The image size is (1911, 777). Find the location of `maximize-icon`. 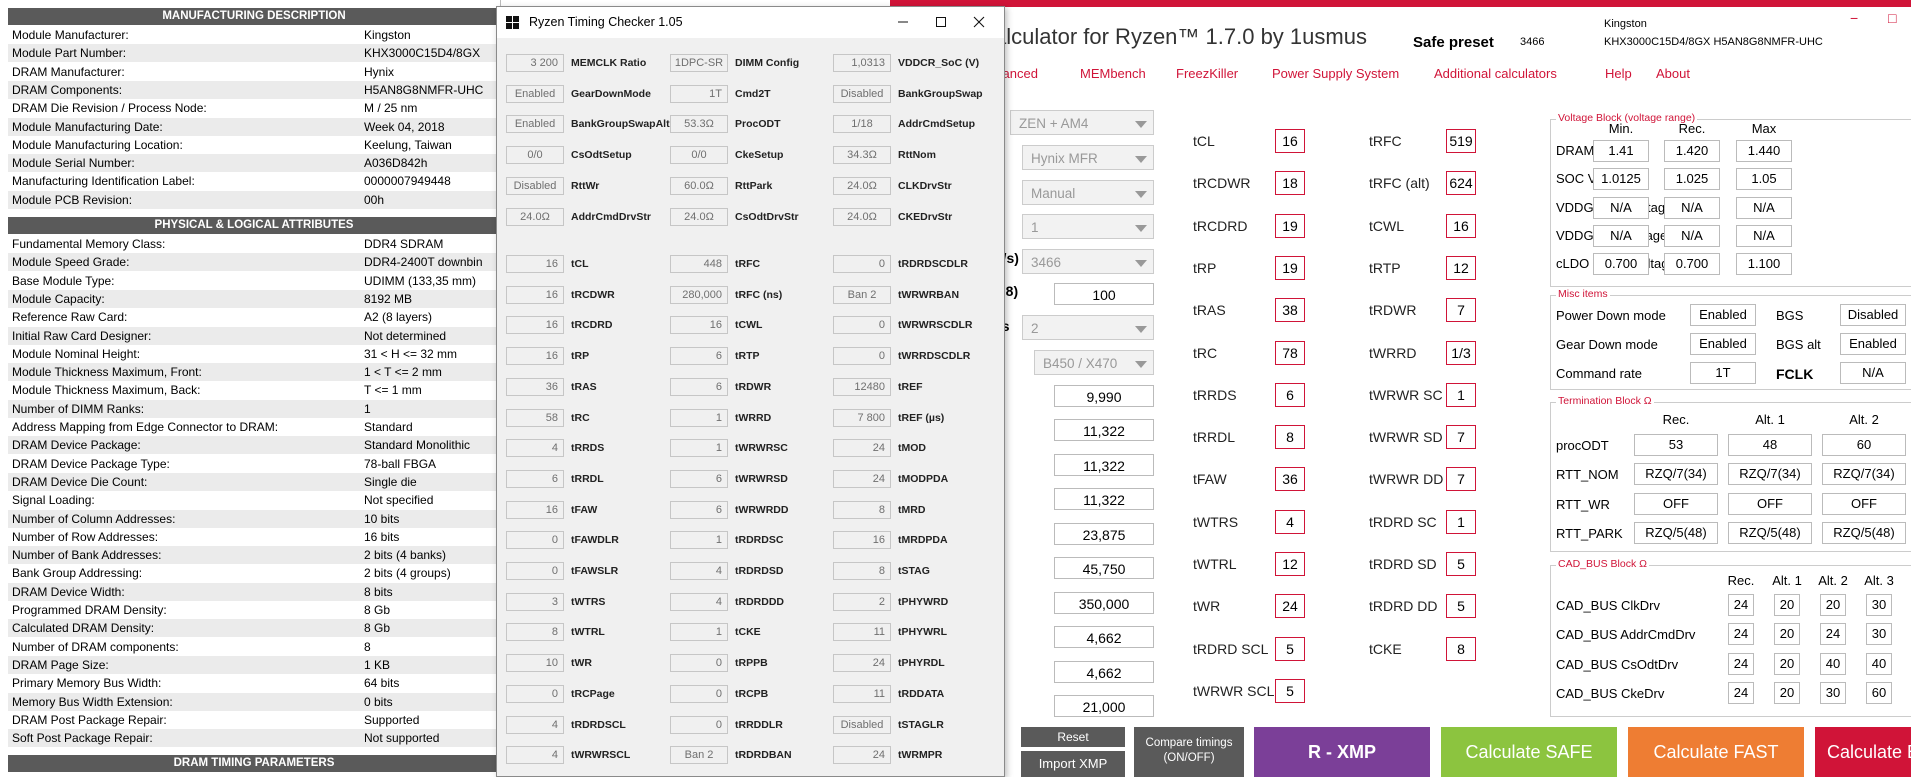

maximize-icon is located at coordinates (941, 22).